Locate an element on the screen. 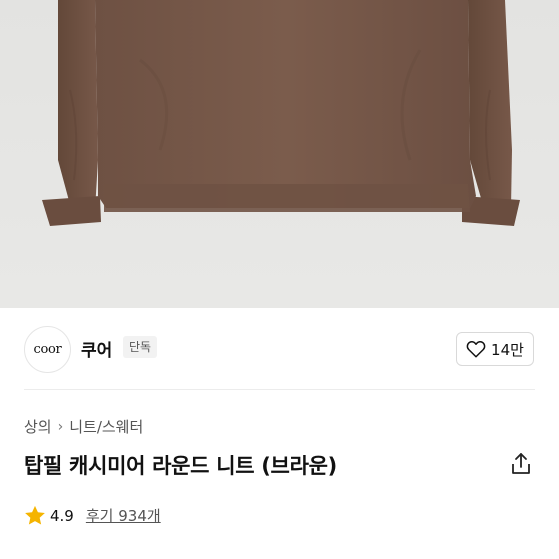 Image resolution: width=559 pixels, height=559 pixels. breadcrumb-category: 상의 is located at coordinates (38, 426).